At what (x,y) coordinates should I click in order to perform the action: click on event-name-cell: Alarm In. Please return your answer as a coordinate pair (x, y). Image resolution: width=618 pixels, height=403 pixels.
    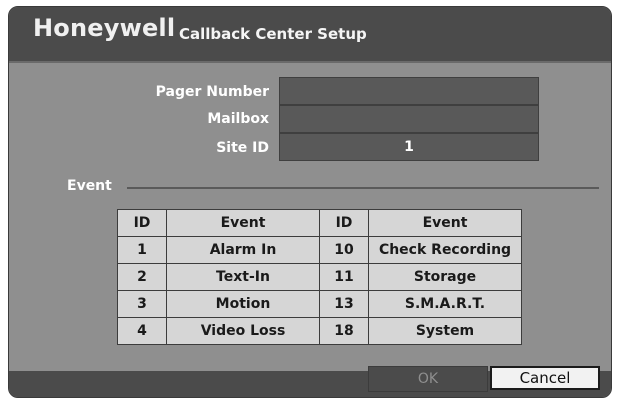
    Looking at the image, I should click on (243, 250).